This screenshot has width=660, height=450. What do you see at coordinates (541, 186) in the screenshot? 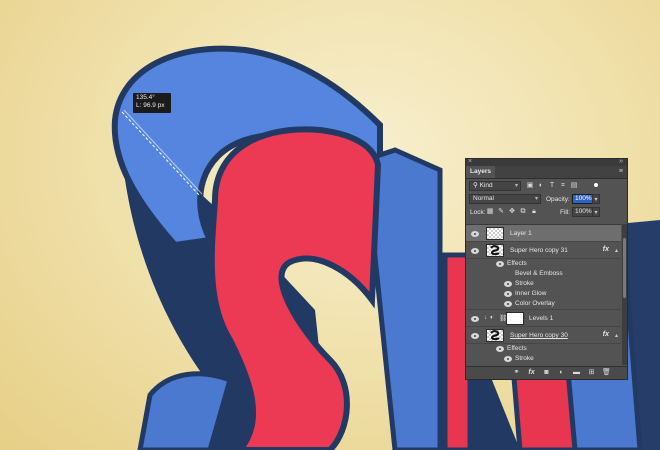
I see `adjustment-layer-filter-icon: ◐` at bounding box center [541, 186].